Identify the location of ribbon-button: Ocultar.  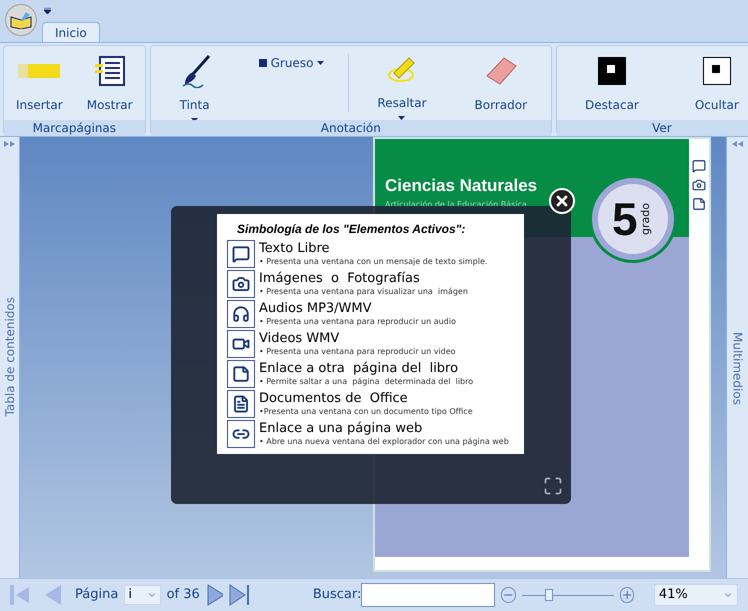
(716, 83).